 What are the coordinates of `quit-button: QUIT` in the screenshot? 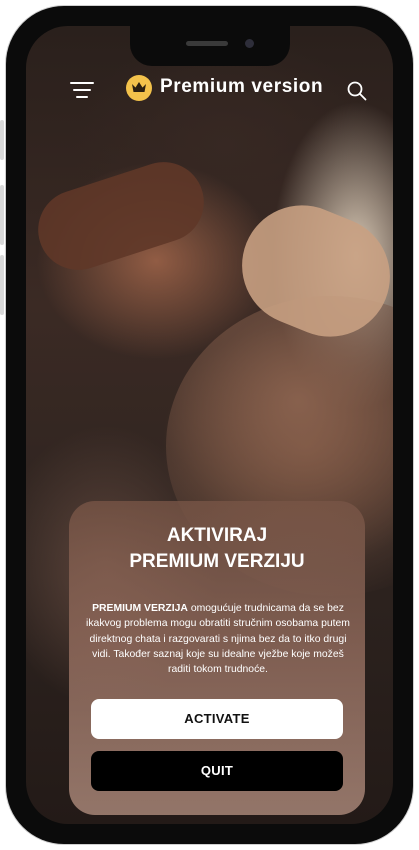 It's located at (217, 771).